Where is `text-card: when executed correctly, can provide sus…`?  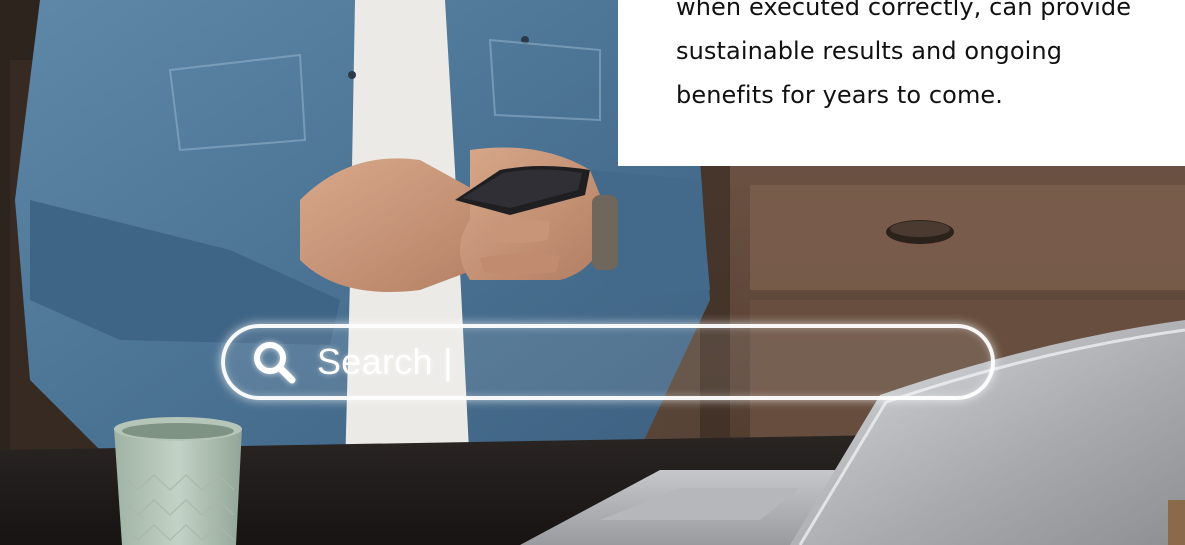 text-card: when executed correctly, can provide sus… is located at coordinates (901, 83).